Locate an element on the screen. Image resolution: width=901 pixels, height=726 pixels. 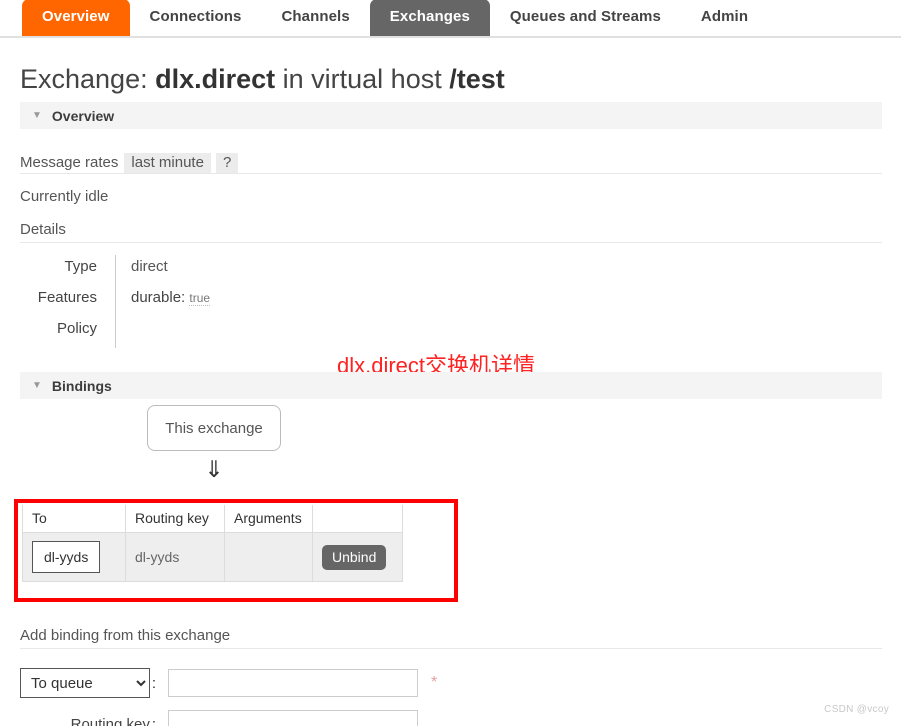
details-key-policy: Policy is located at coordinates (76, 328).